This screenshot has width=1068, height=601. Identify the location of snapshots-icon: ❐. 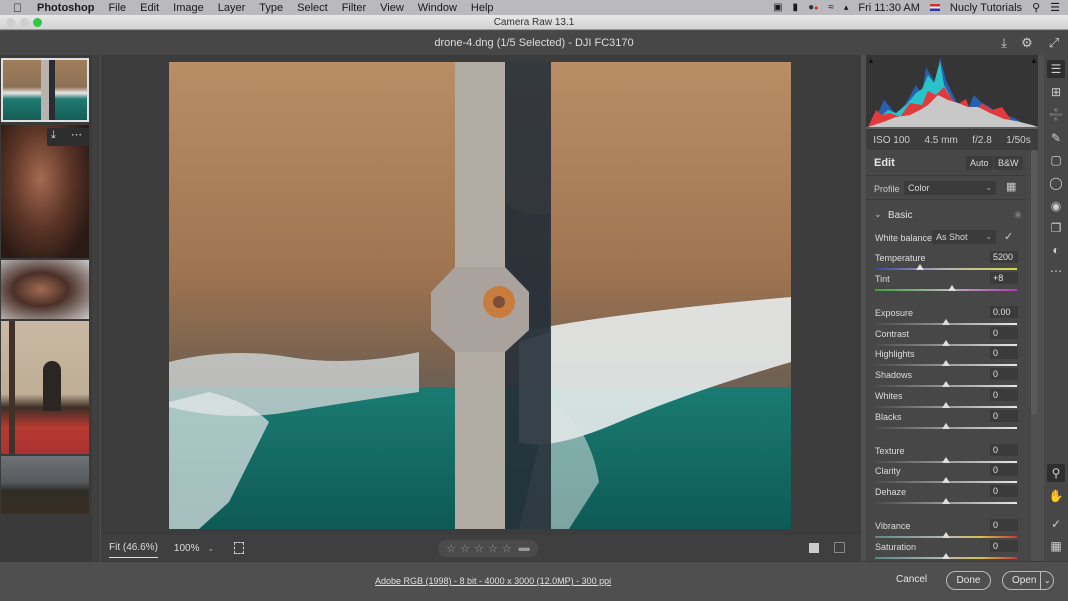
(1056, 228).